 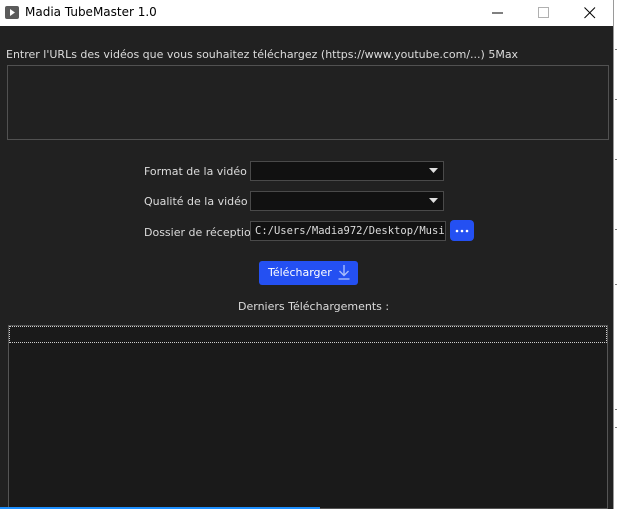 I want to click on recent-downloads-title: Derniers Téléchargements :, so click(x=314, y=306).